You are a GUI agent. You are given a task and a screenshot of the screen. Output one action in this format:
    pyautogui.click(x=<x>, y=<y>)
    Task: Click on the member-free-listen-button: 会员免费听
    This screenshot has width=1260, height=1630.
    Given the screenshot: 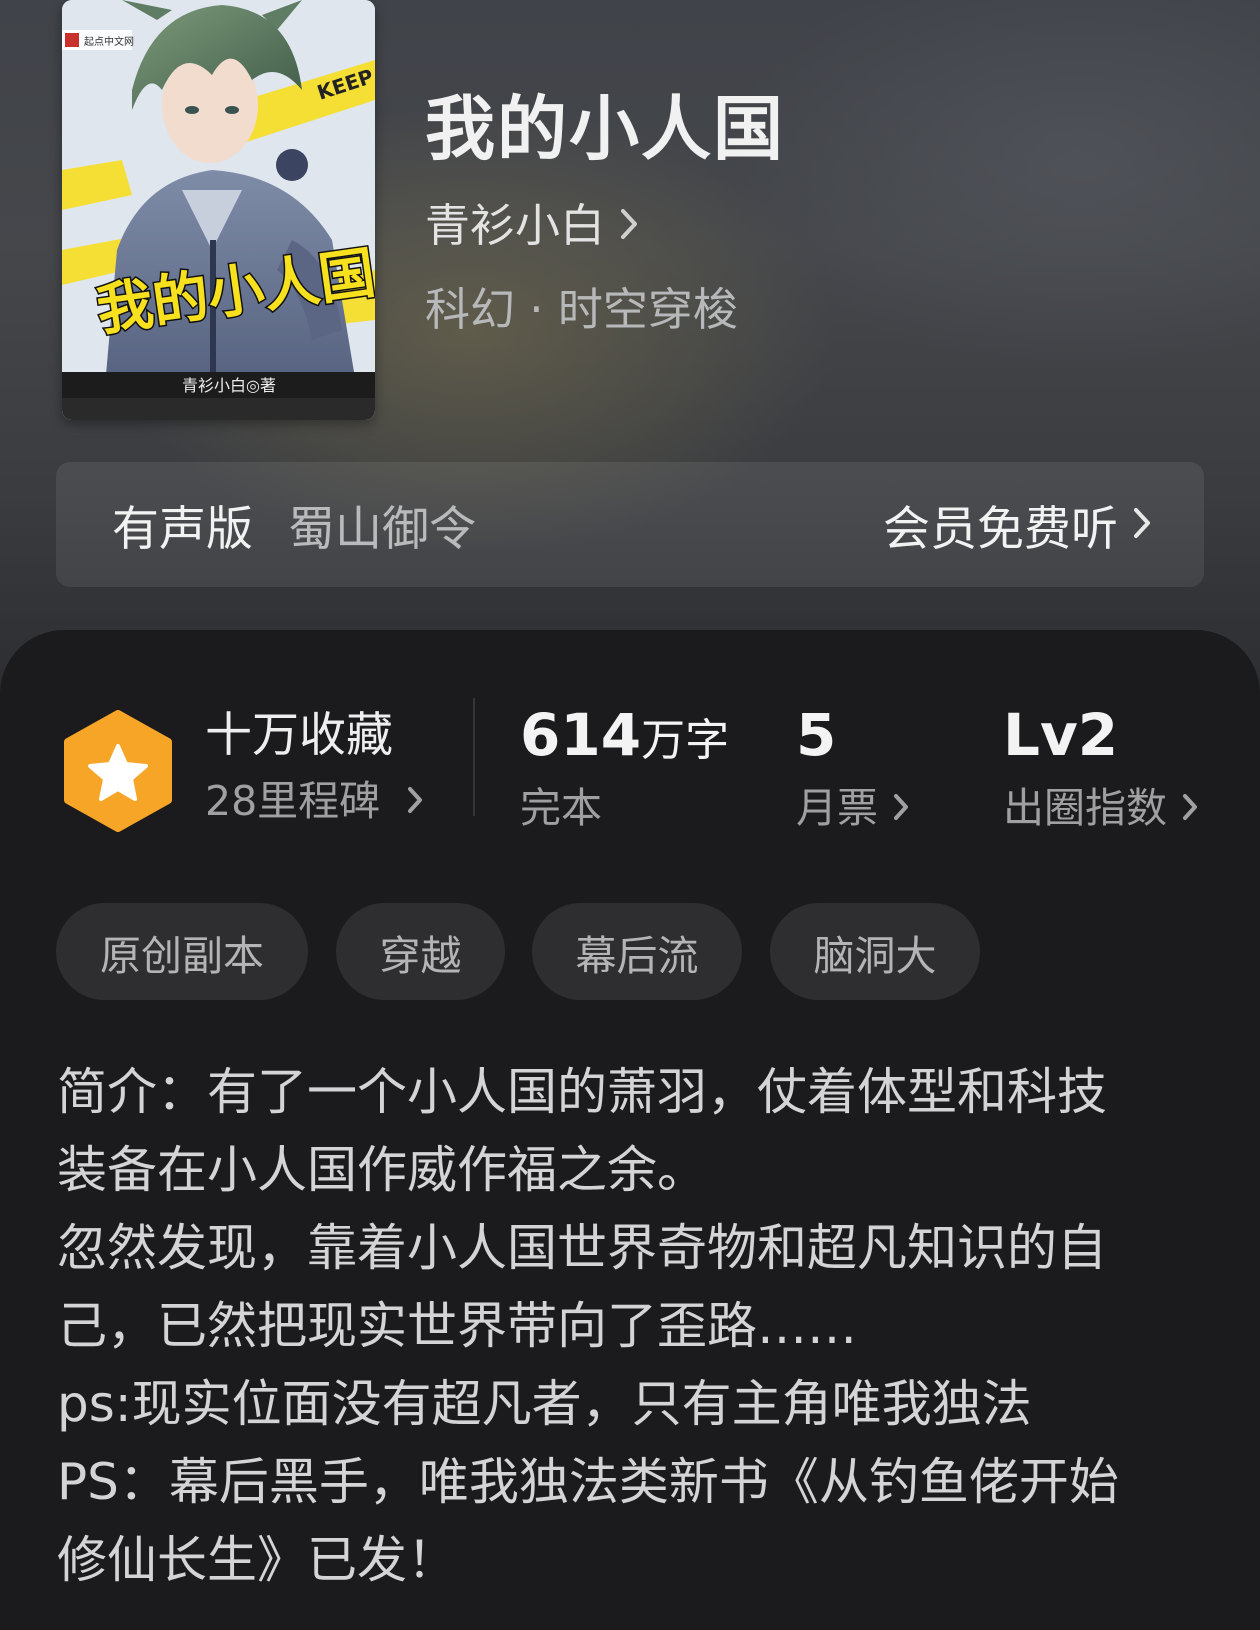 What is the action you would take?
    pyautogui.click(x=1017, y=524)
    